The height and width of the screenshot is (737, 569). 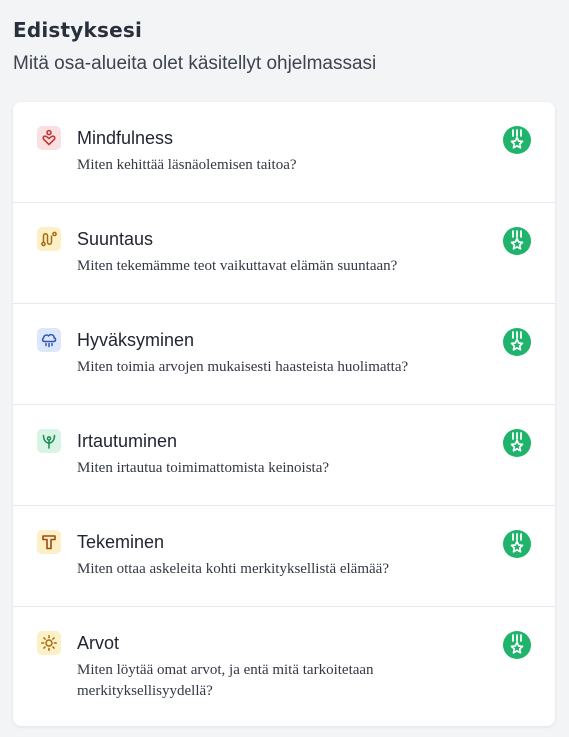 I want to click on topic-title: Hyväksyminen, so click(x=136, y=340).